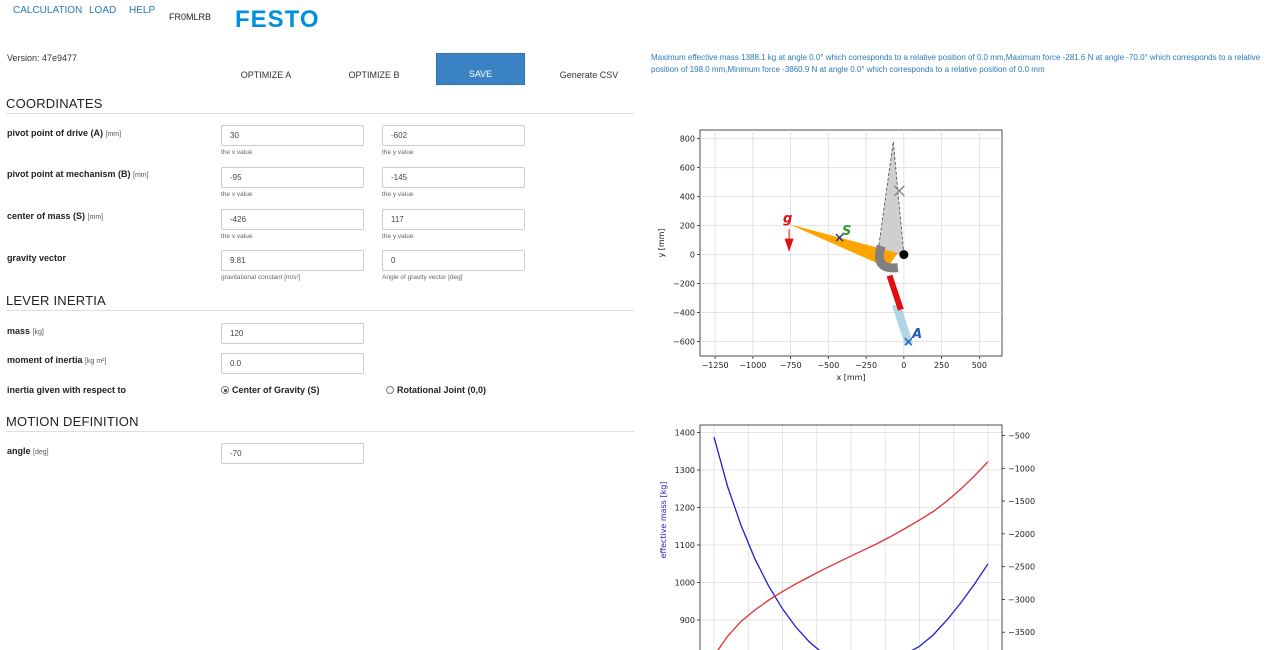 Image resolution: width=1280 pixels, height=650 pixels. Describe the element at coordinates (895, 292) in the screenshot. I see `actuator-rod` at that location.